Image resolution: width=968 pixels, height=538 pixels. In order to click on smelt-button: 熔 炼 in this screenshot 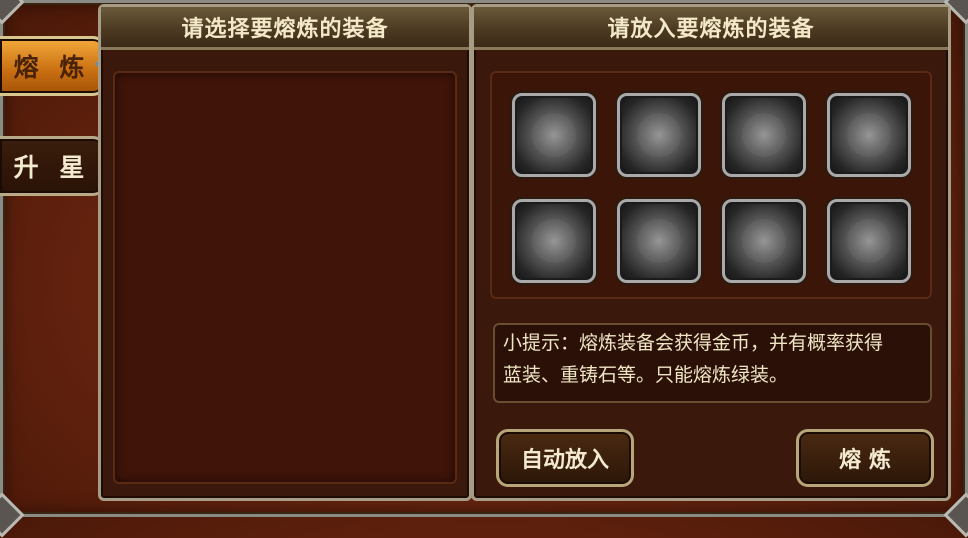, I will do `click(865, 458)`.